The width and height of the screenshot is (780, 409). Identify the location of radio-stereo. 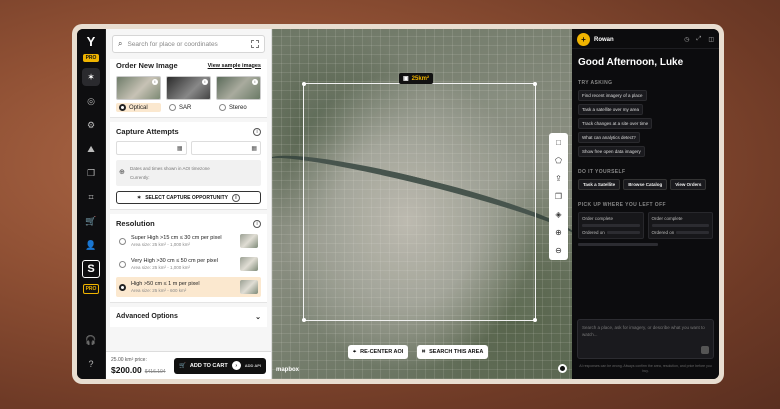
(222, 107).